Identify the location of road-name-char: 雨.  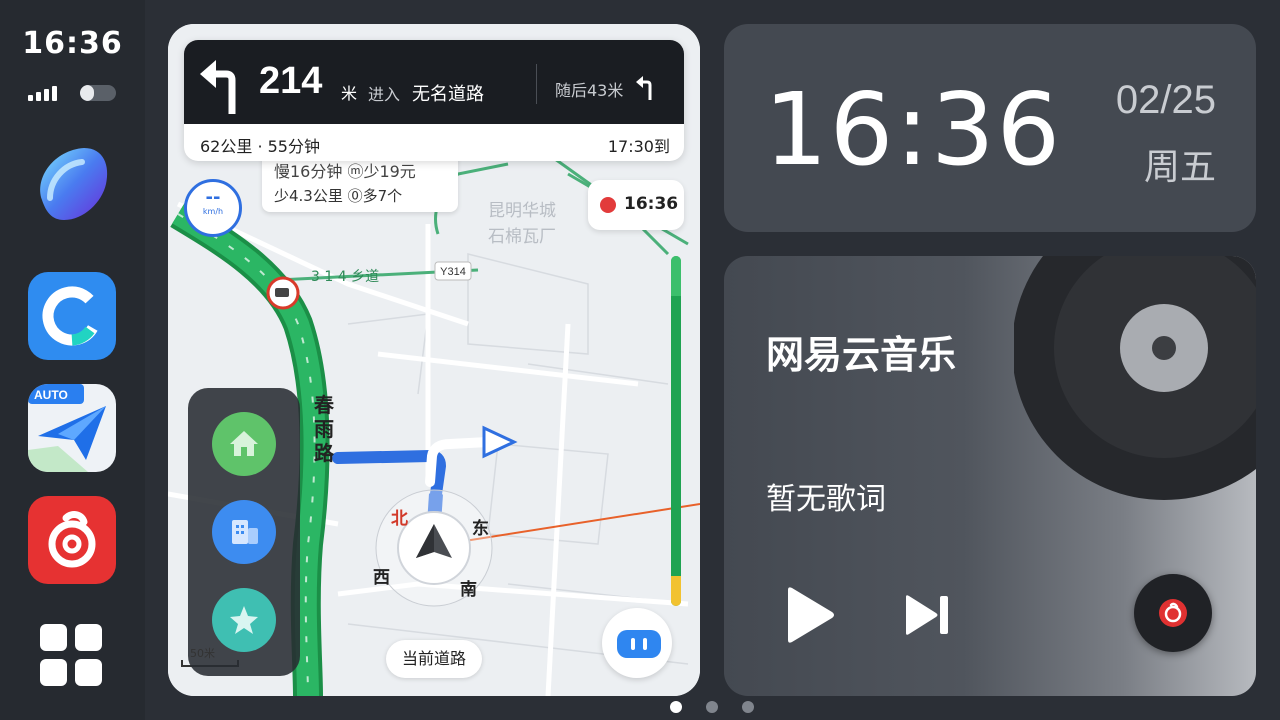
(324, 429).